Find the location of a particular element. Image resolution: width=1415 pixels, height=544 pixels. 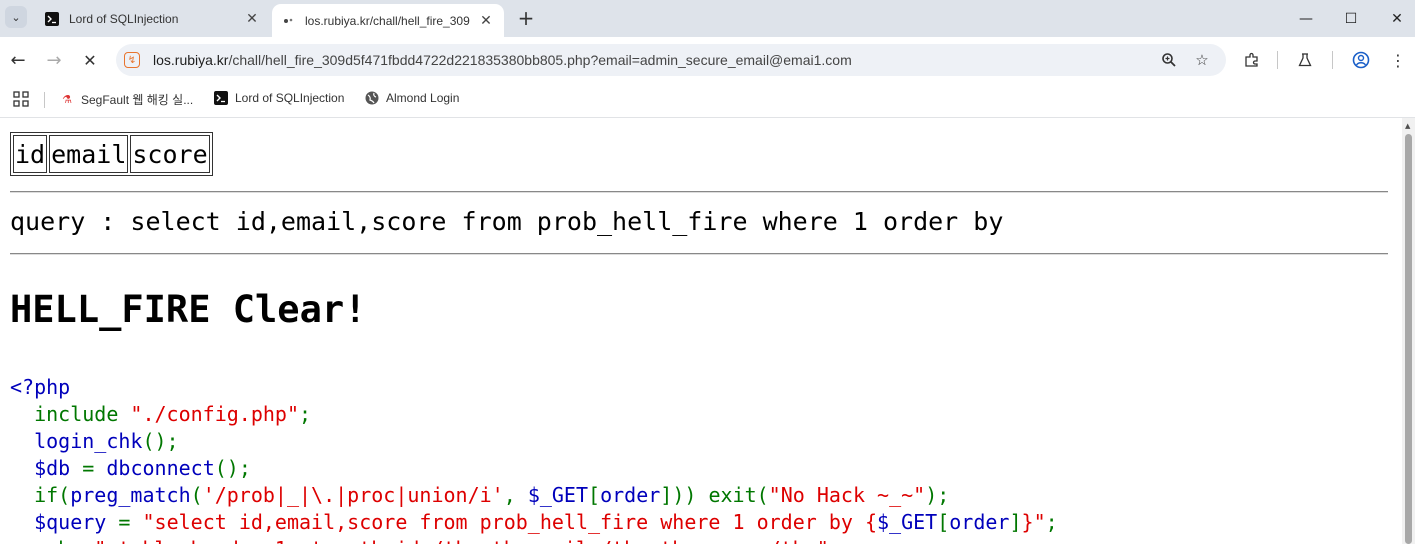

code-token: $db is located at coordinates (58, 468).